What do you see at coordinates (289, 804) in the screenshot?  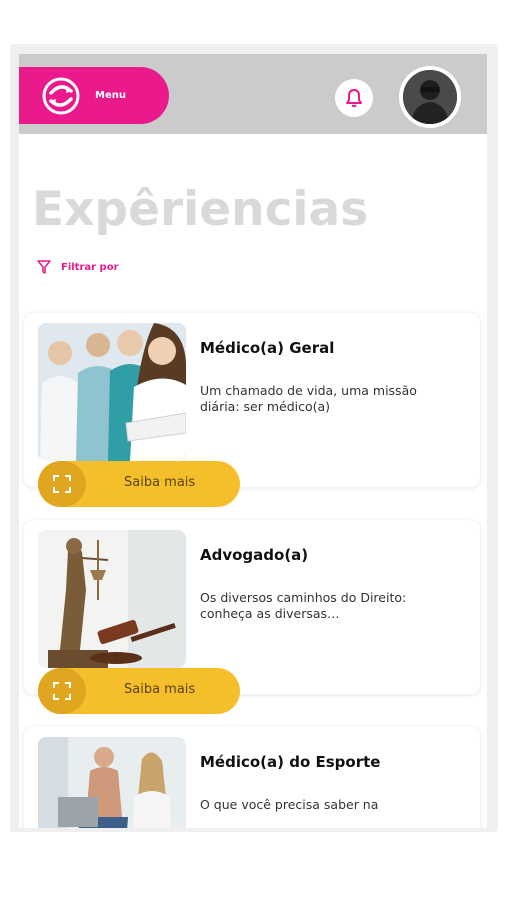 I see `card-description: O que você precisa saber na` at bounding box center [289, 804].